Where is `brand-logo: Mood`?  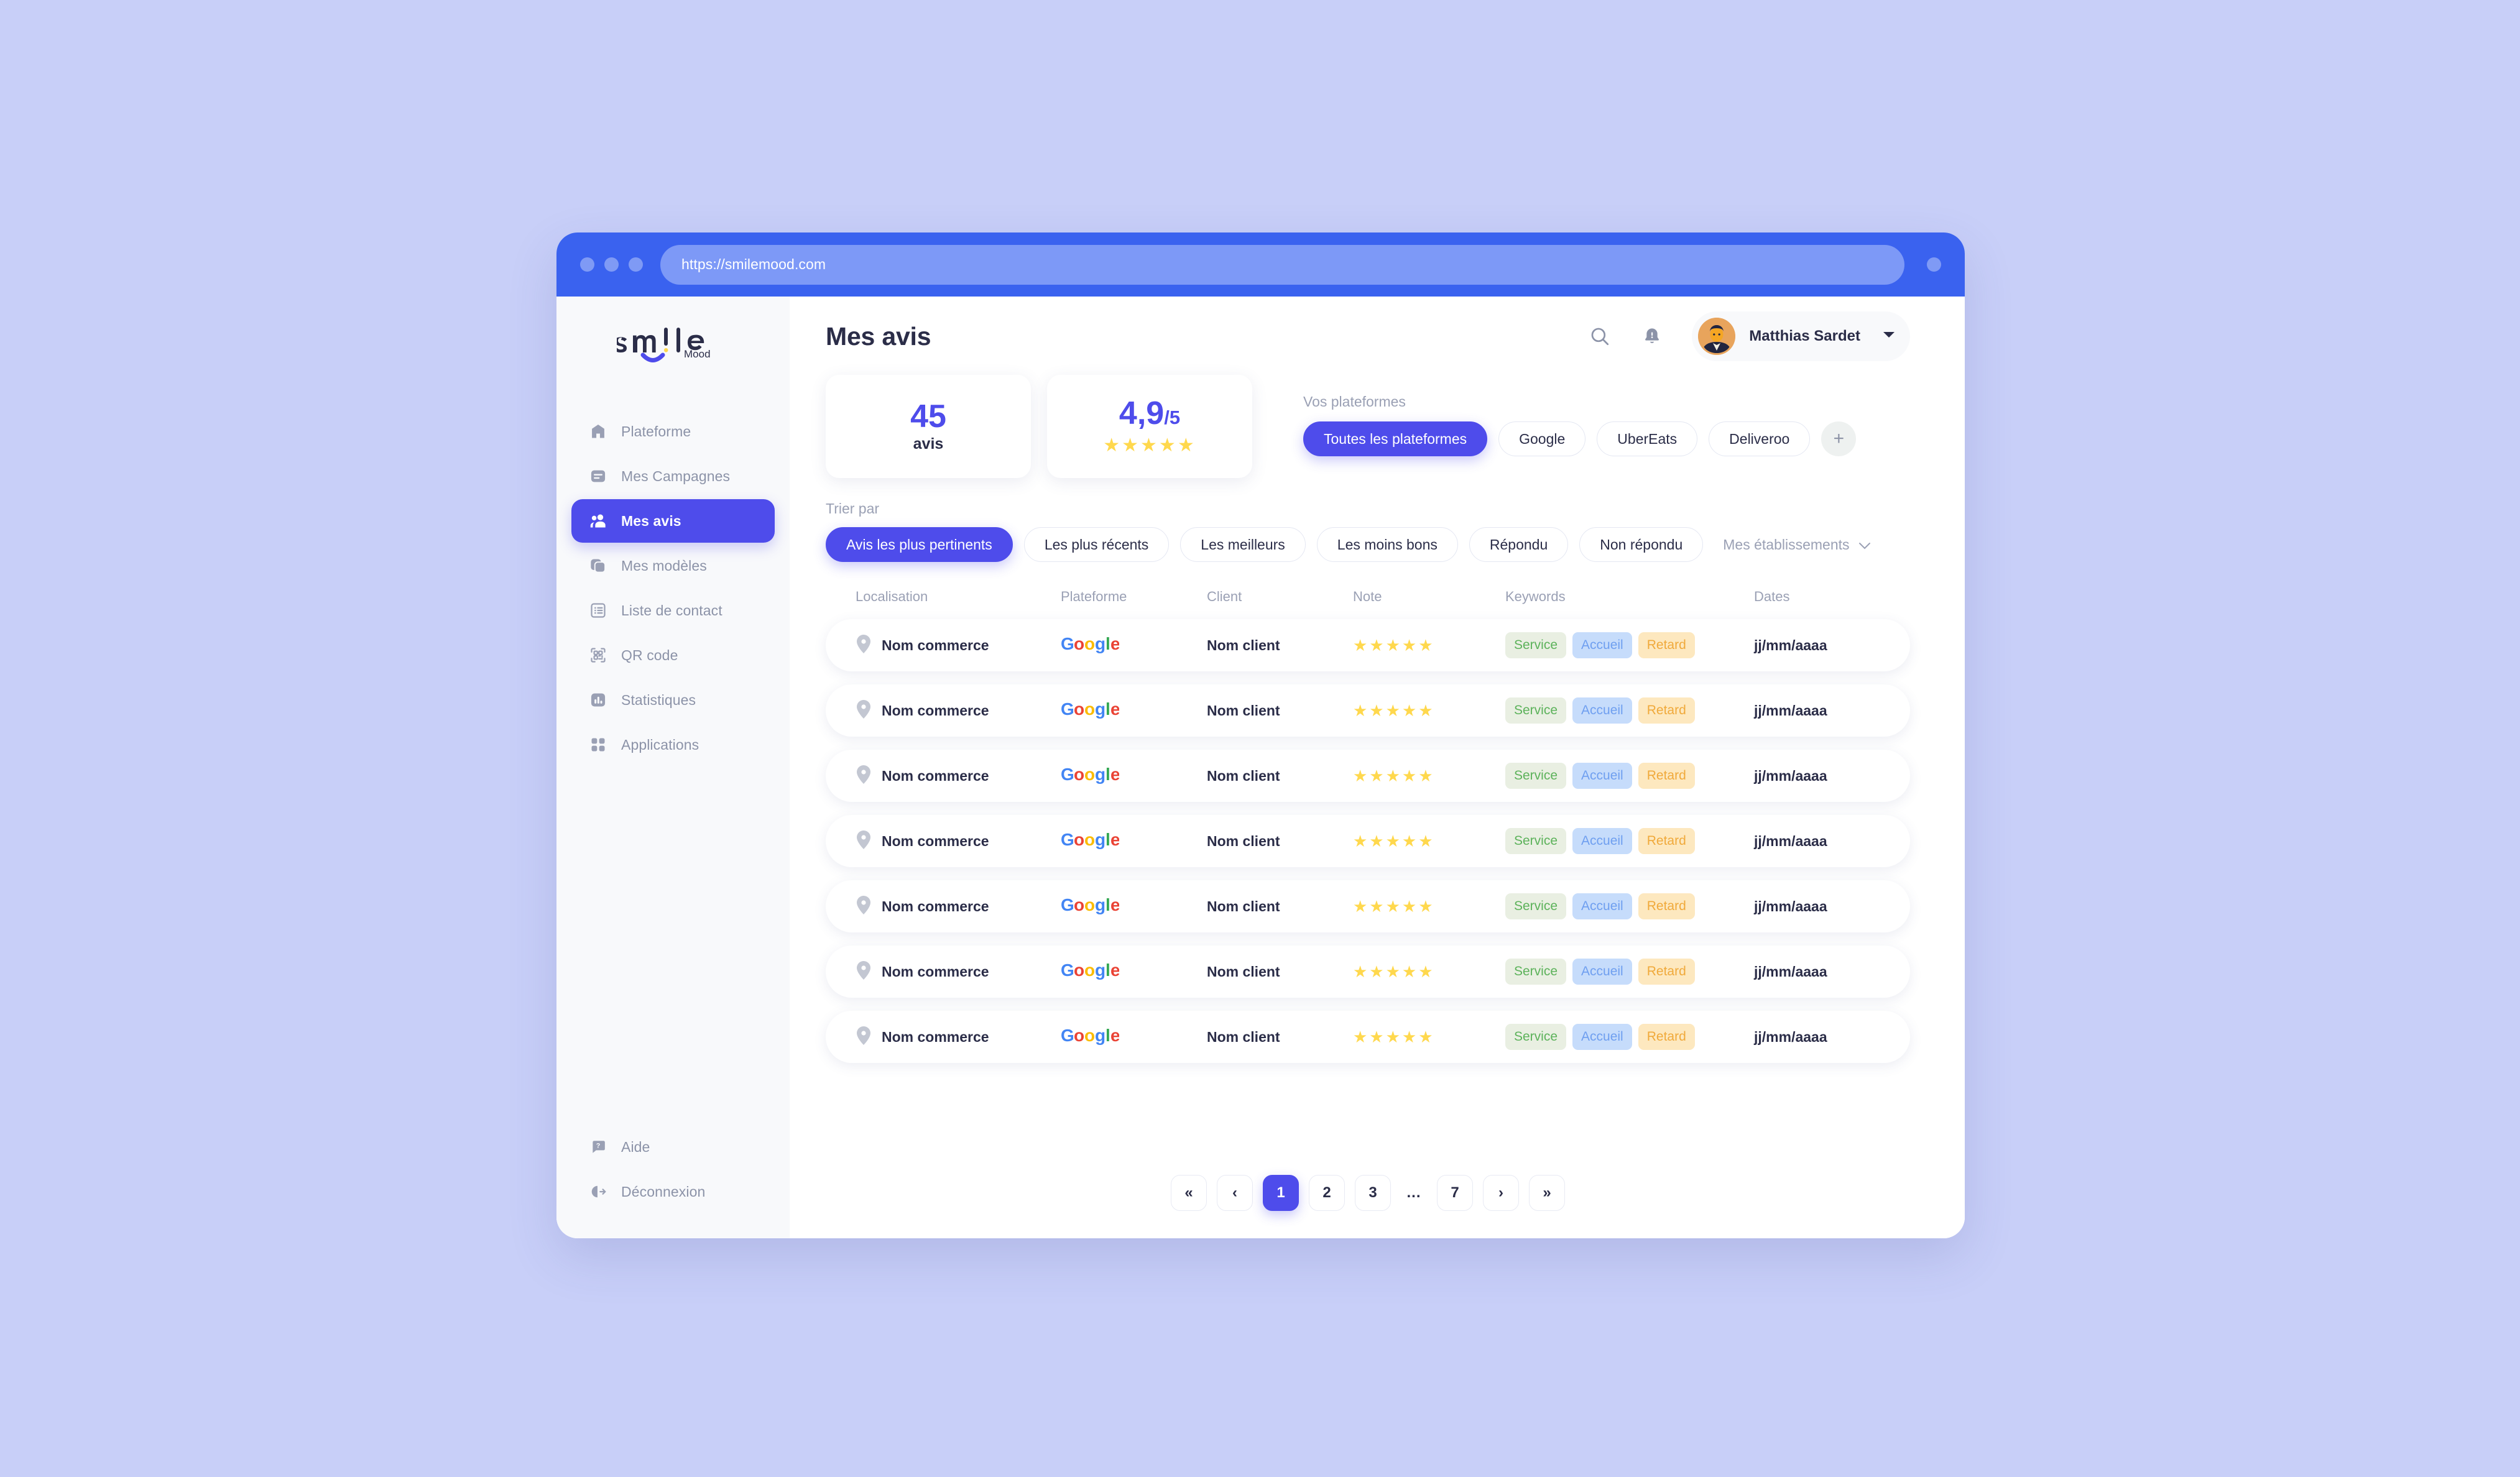 brand-logo: Mood is located at coordinates (673, 346).